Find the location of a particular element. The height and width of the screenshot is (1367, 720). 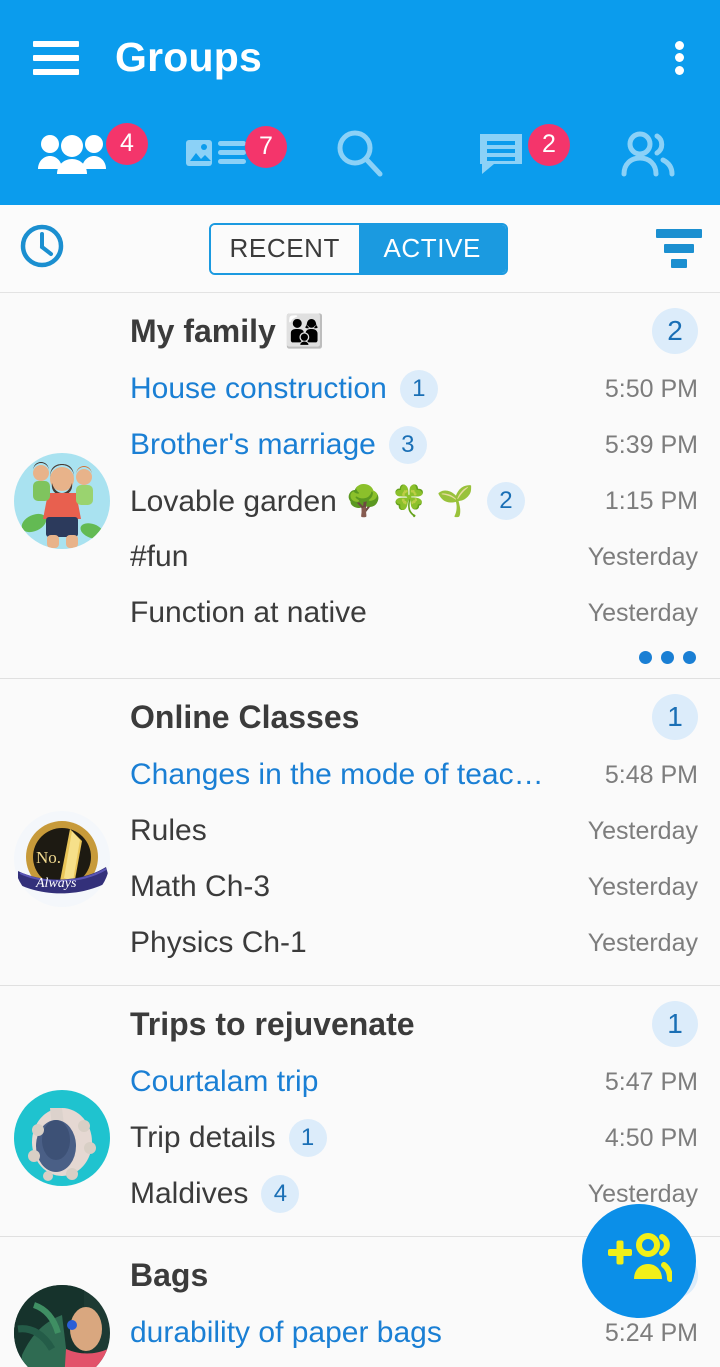

groups-icon is located at coordinates (72, 156).